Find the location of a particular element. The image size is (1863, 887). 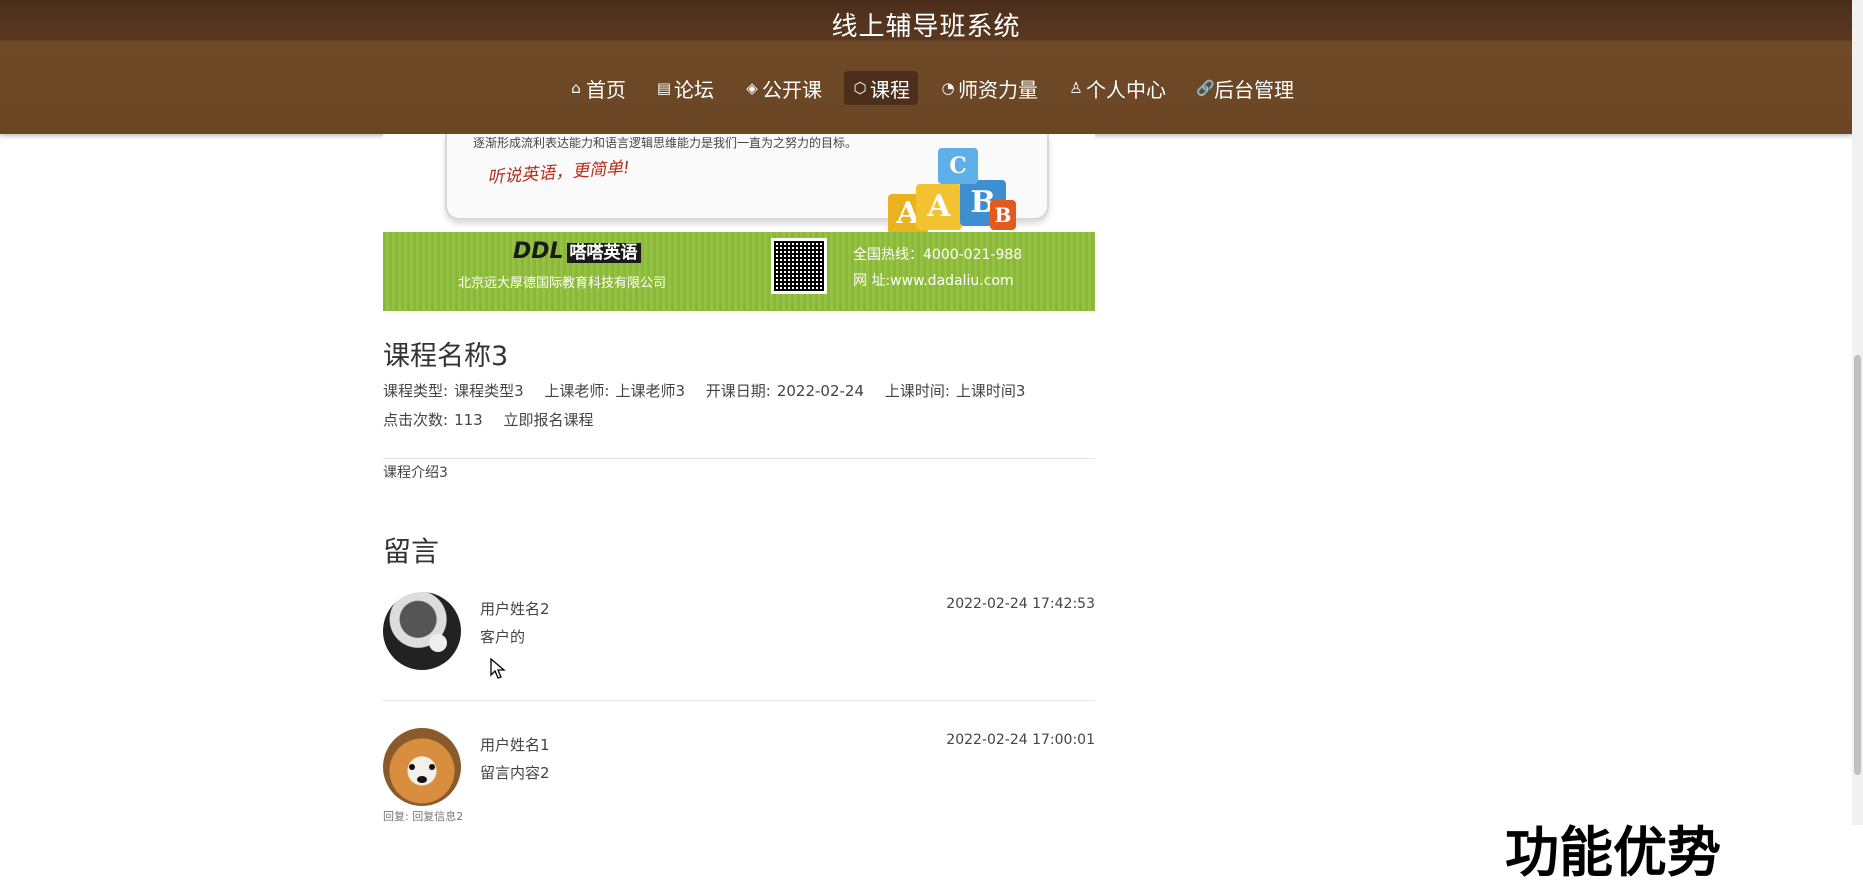

banner-slogan: 听说英语，更简单! is located at coordinates (558, 173).